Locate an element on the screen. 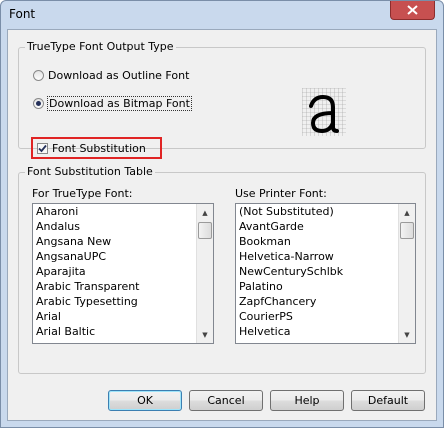  close-button is located at coordinates (412, 10).